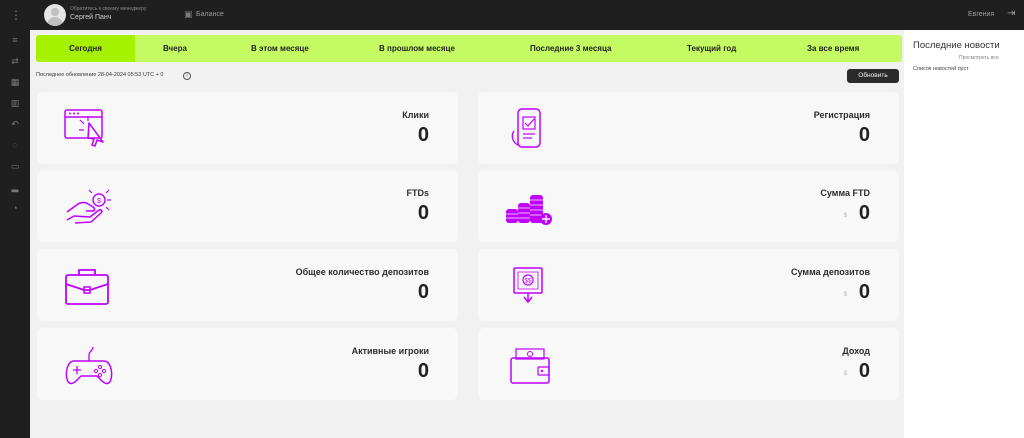 The image size is (1024, 438). What do you see at coordinates (280, 48) in the screenshot?
I see `tab-this-month: В этом месяце` at bounding box center [280, 48].